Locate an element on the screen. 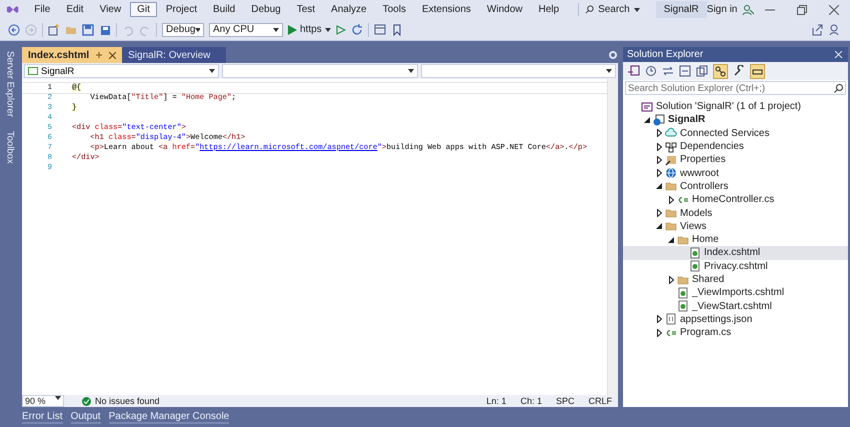 This screenshot has width=850, height=427. dependencies-icon is located at coordinates (671, 146).